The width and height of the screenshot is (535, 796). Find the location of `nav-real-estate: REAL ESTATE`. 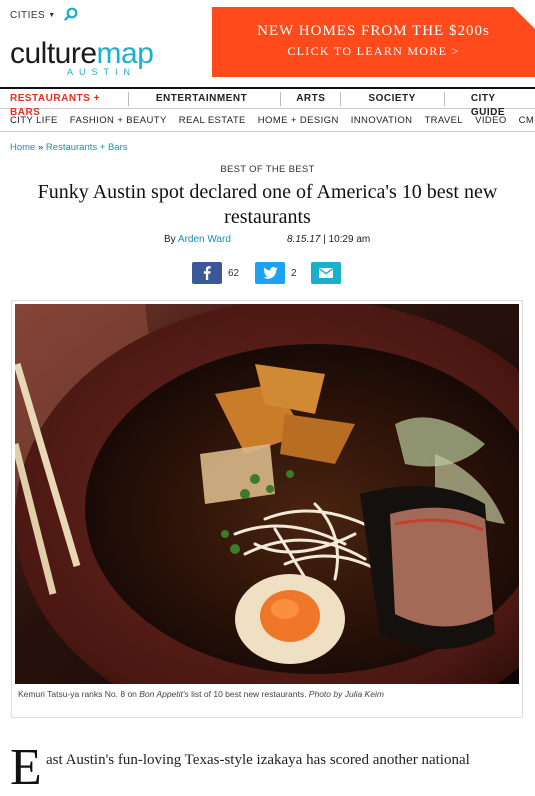

nav-real-estate: REAL ESTATE is located at coordinates (212, 120).